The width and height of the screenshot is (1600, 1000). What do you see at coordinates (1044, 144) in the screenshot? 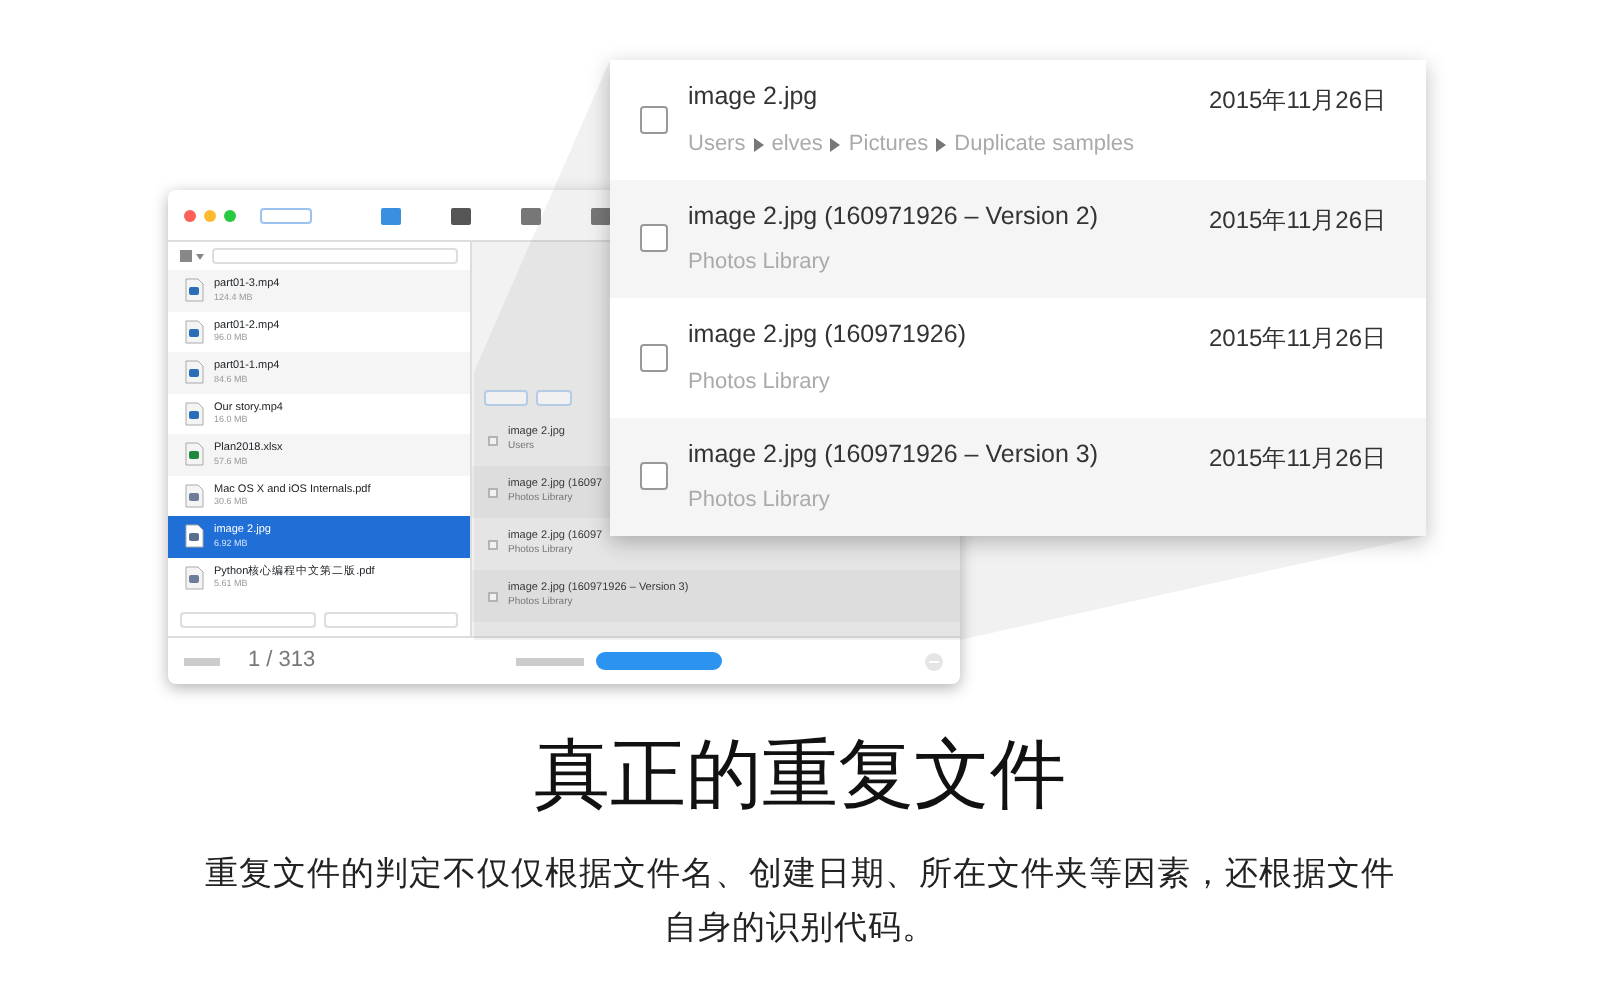
I see `path-label: Duplicate samples` at bounding box center [1044, 144].